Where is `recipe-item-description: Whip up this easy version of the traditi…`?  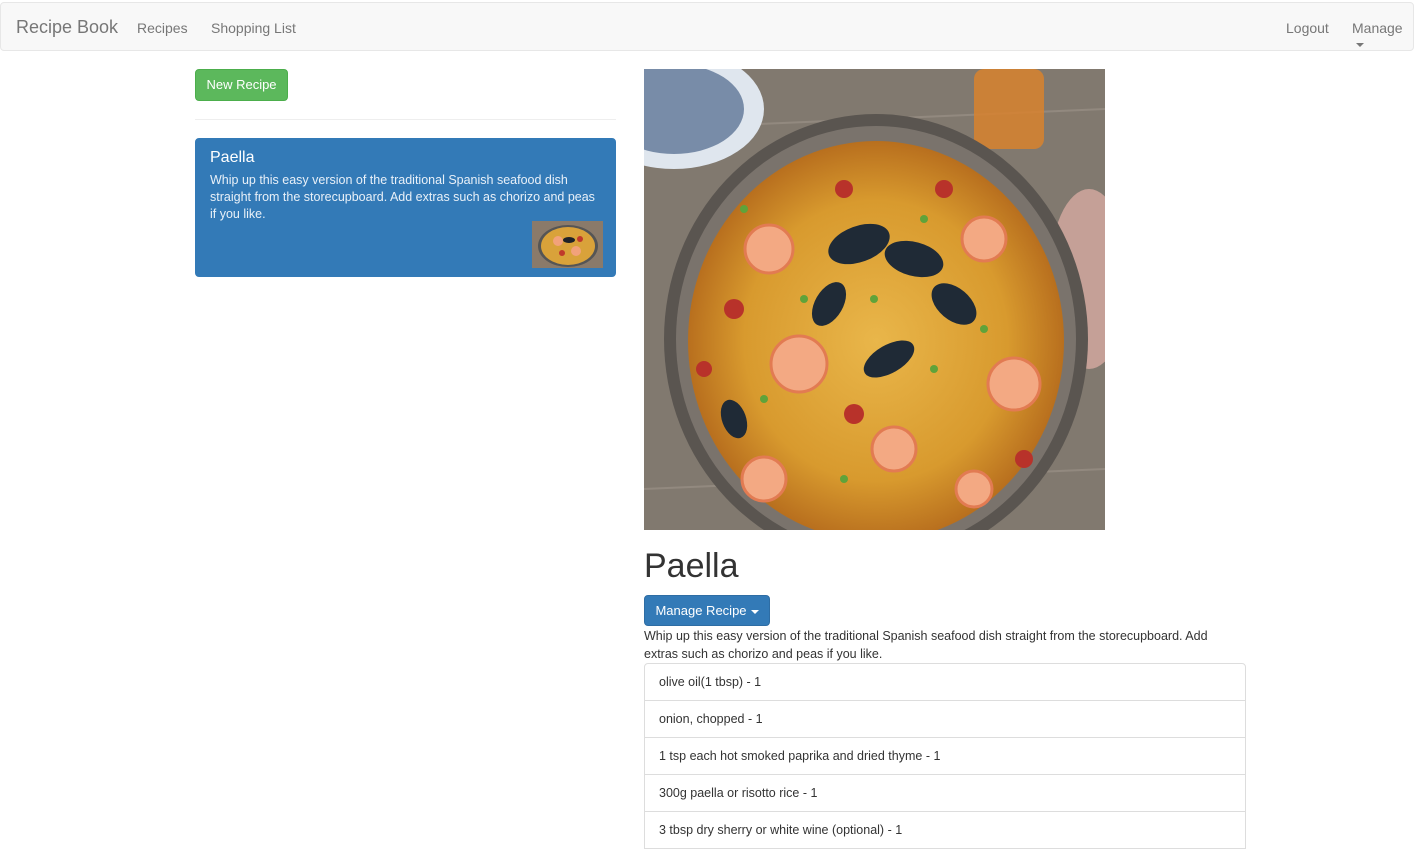 recipe-item-description: Whip up this easy version of the traditi… is located at coordinates (402, 197).